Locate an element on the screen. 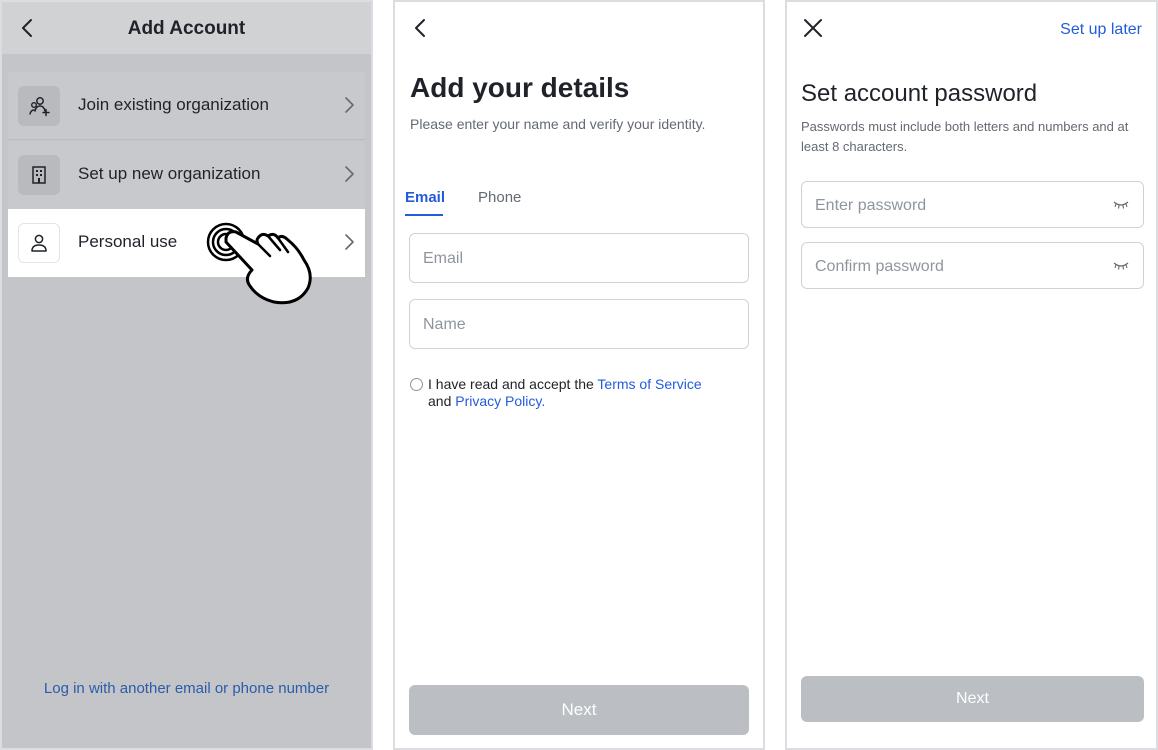  active-tab-indicator is located at coordinates (424, 215).